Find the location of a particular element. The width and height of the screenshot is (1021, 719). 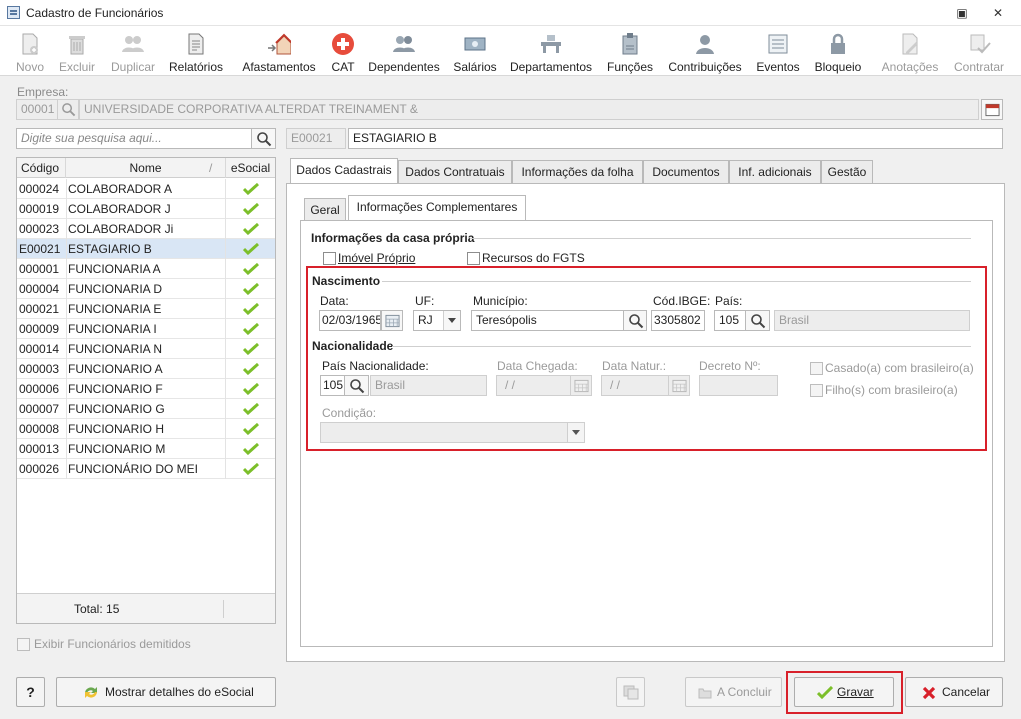

bloqueio-button: Bloqueio is located at coordinates (838, 52).